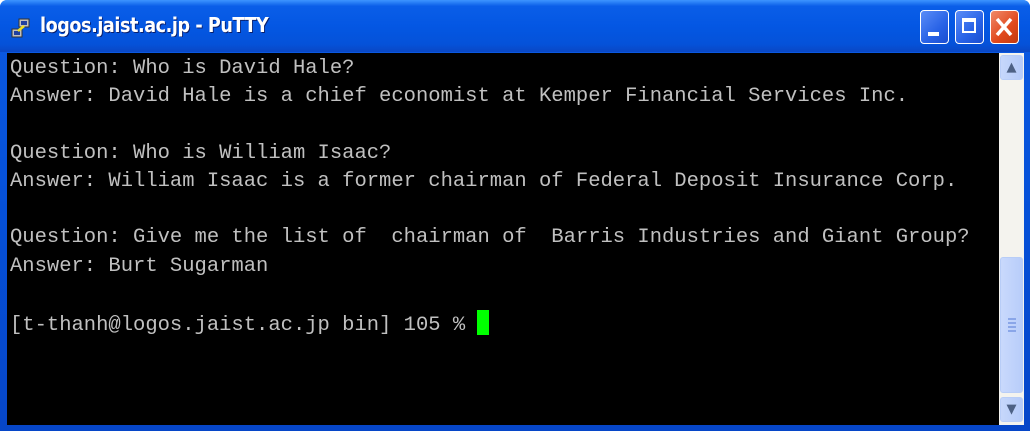  I want to click on shell-prompt-line: [t-thanh@logos.jaist.ac.jp bin] 105 %, so click(250, 324).